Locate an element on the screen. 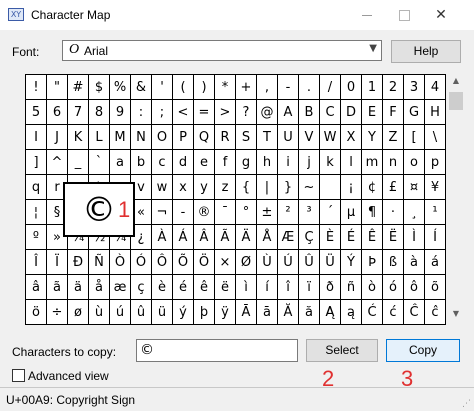 This screenshot has width=474, height=411. character-cell: ± is located at coordinates (266, 211).